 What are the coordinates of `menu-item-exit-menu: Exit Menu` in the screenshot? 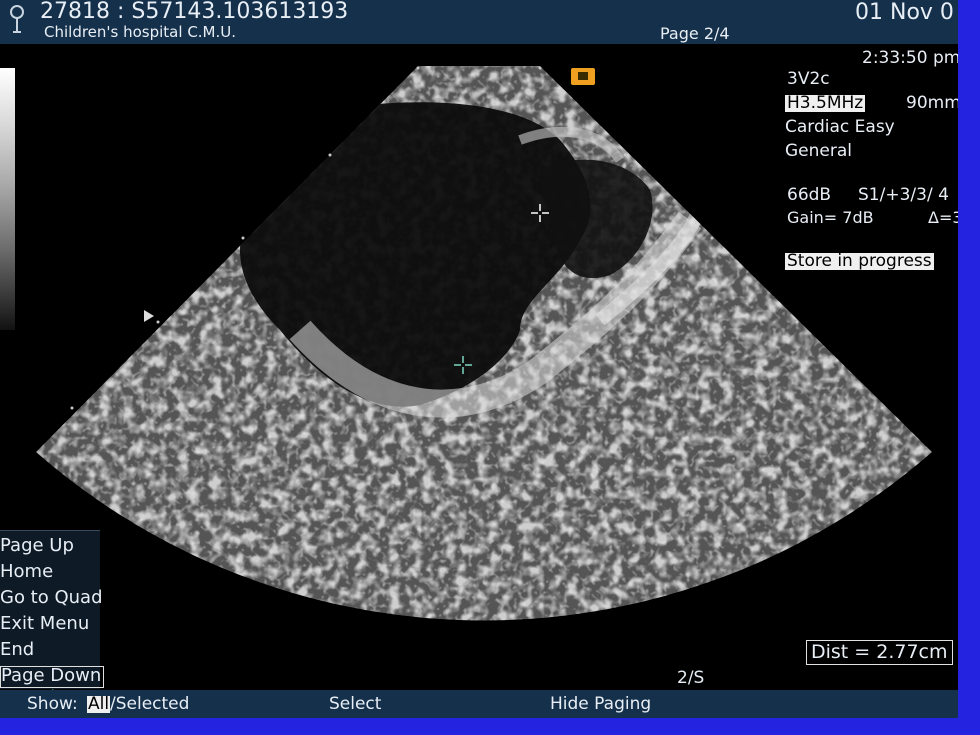 It's located at (44, 624).